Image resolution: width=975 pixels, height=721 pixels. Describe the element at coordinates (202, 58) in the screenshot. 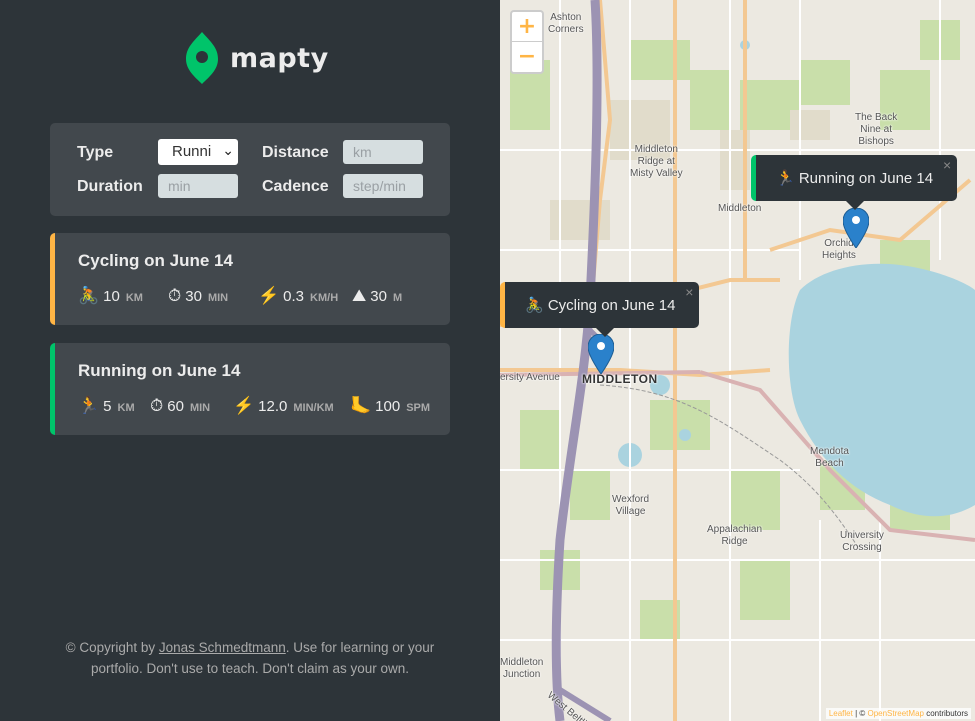

I see `map-pin-logo-icon` at that location.